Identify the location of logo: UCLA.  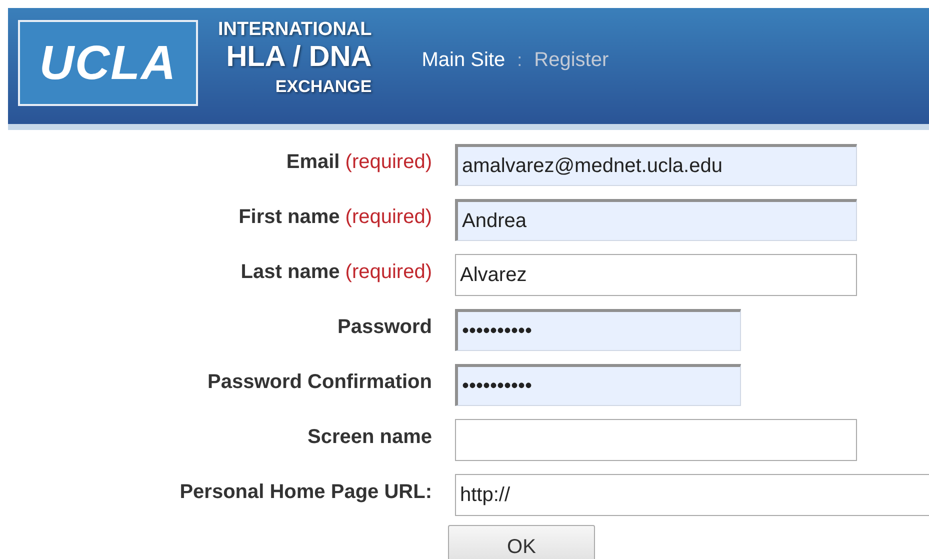
(108, 63).